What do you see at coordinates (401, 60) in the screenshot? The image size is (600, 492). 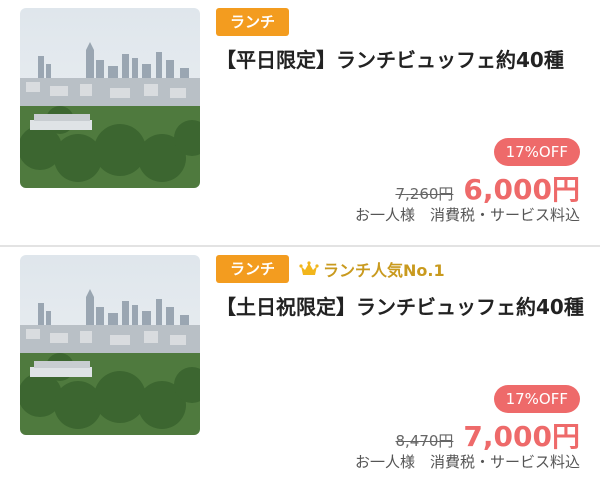 I see `plan-title: 【平日限定】ランチビュッフェ約40種` at bounding box center [401, 60].